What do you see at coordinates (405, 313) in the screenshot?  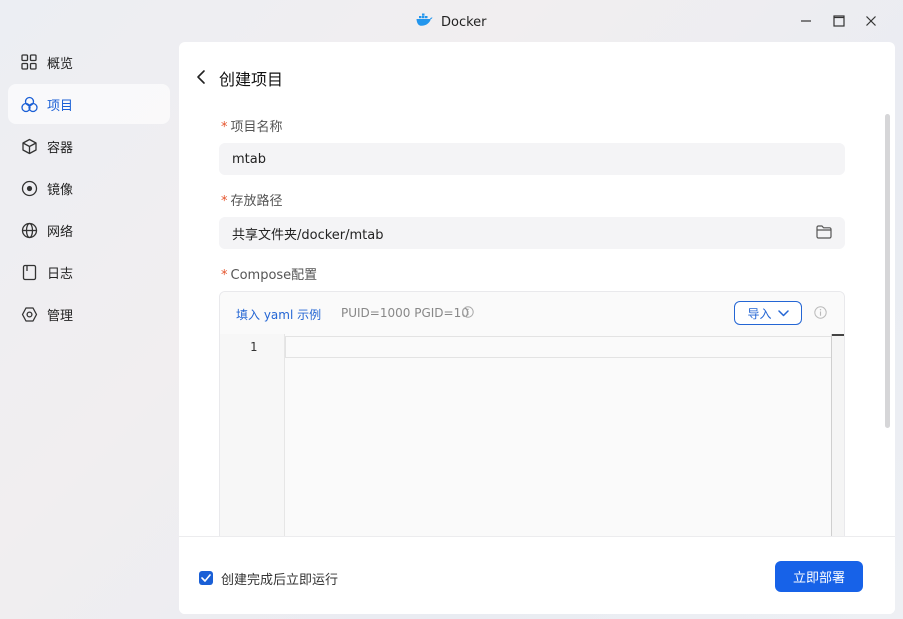 I see `puid-pgid-text: PUID=1000 PGID=10` at bounding box center [405, 313].